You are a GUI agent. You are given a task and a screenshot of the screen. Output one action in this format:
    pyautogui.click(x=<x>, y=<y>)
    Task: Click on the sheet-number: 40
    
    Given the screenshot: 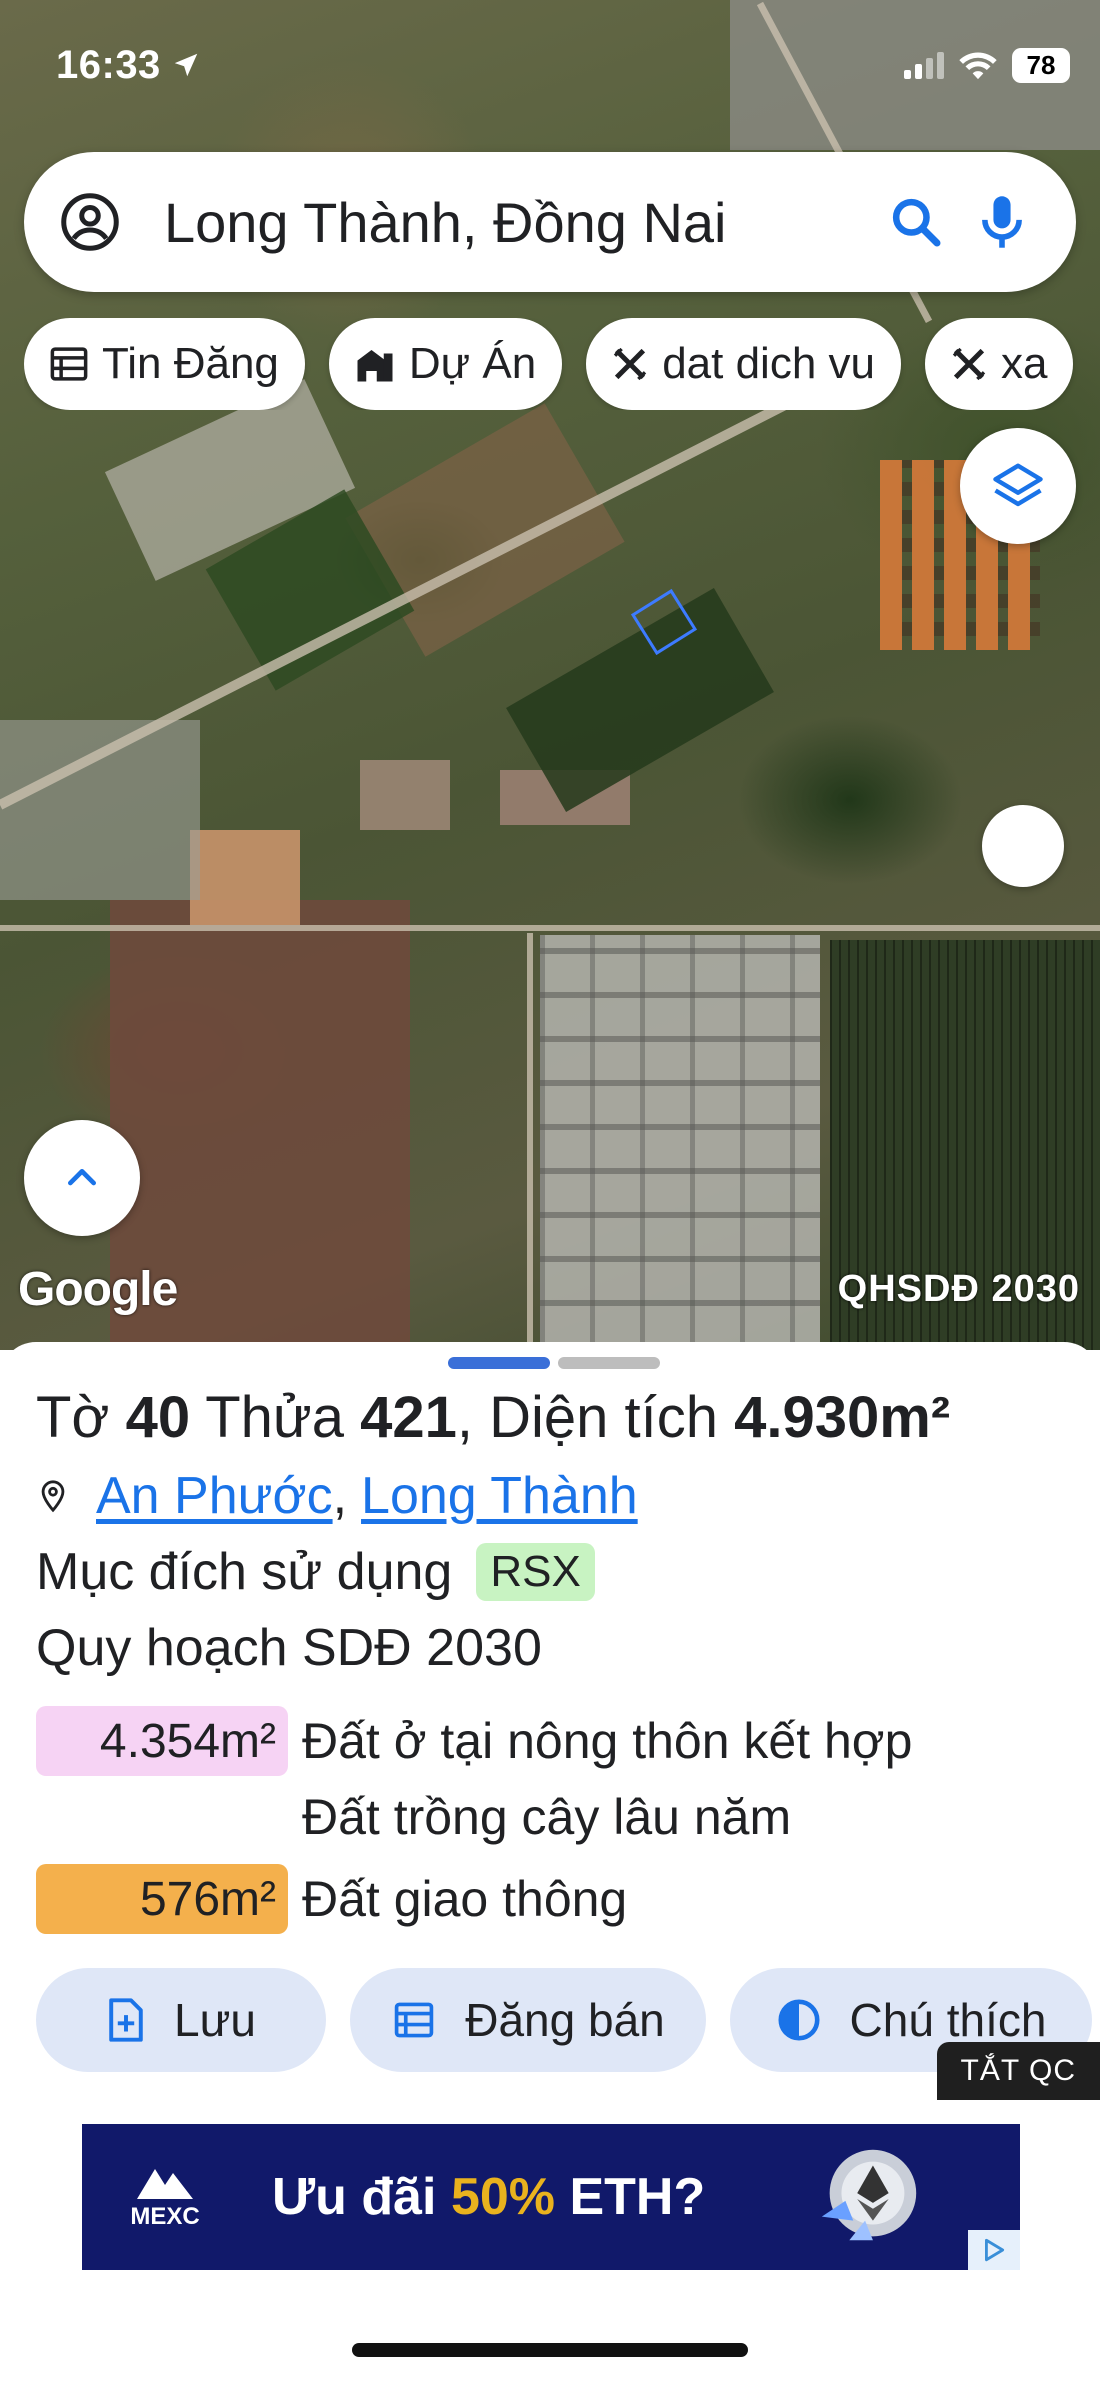 What is the action you would take?
    pyautogui.click(x=158, y=1417)
    